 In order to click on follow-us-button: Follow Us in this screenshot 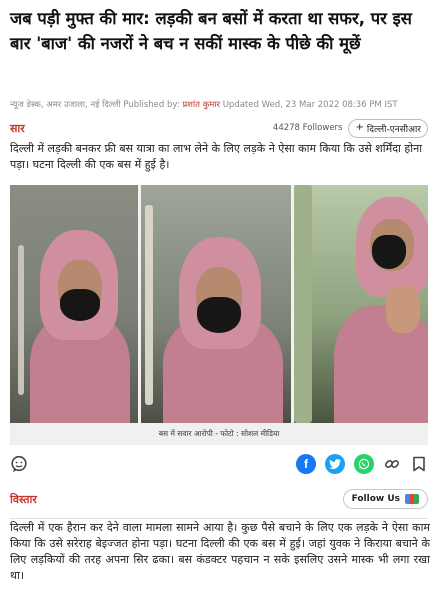, I will do `click(385, 499)`.